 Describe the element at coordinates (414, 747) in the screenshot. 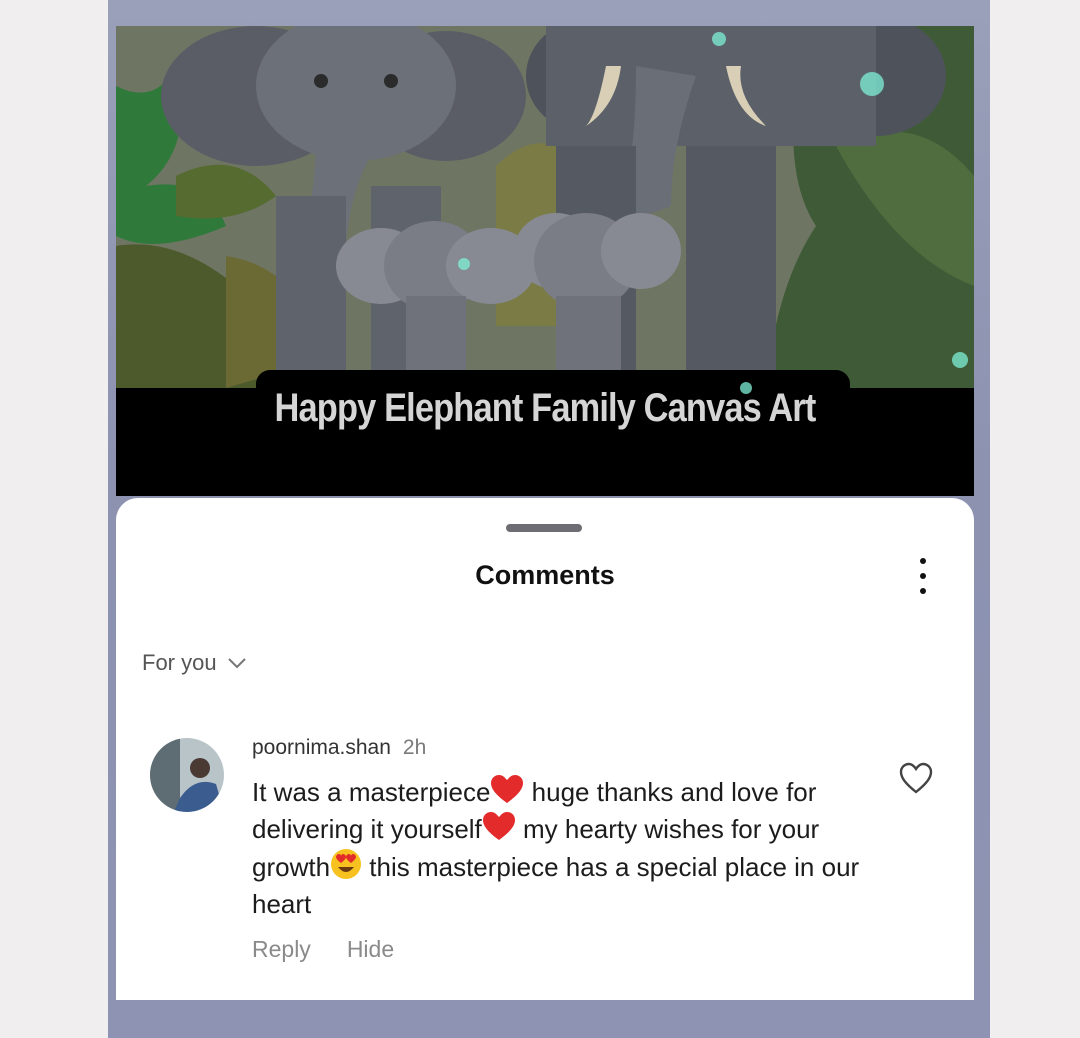

I see `comment-timestamp: 2h` at that location.